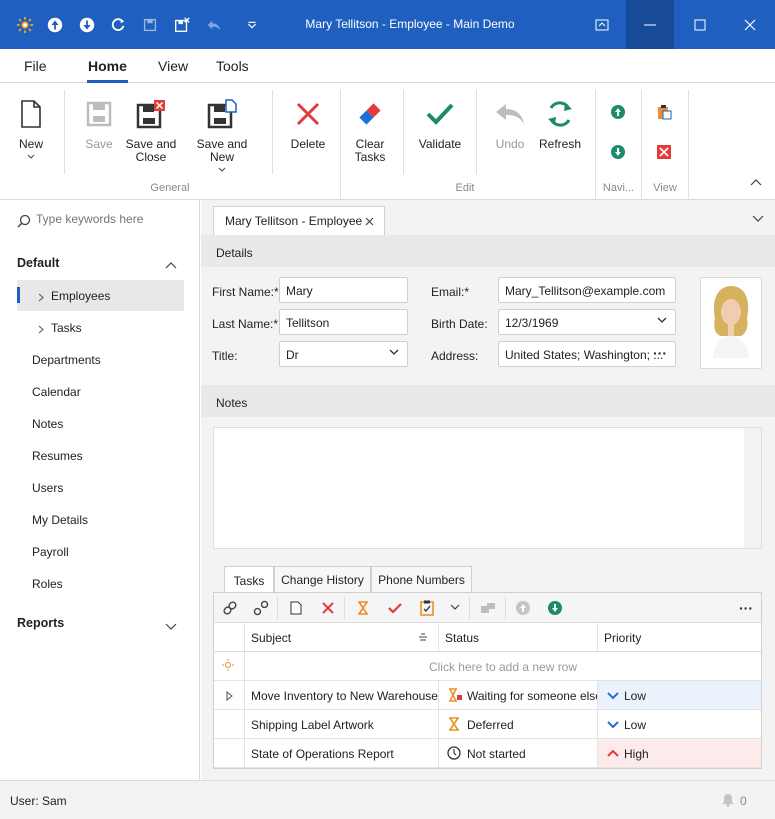  Describe the element at coordinates (151, 129) in the screenshot. I see `save-and-close-button: Save and Close` at that location.